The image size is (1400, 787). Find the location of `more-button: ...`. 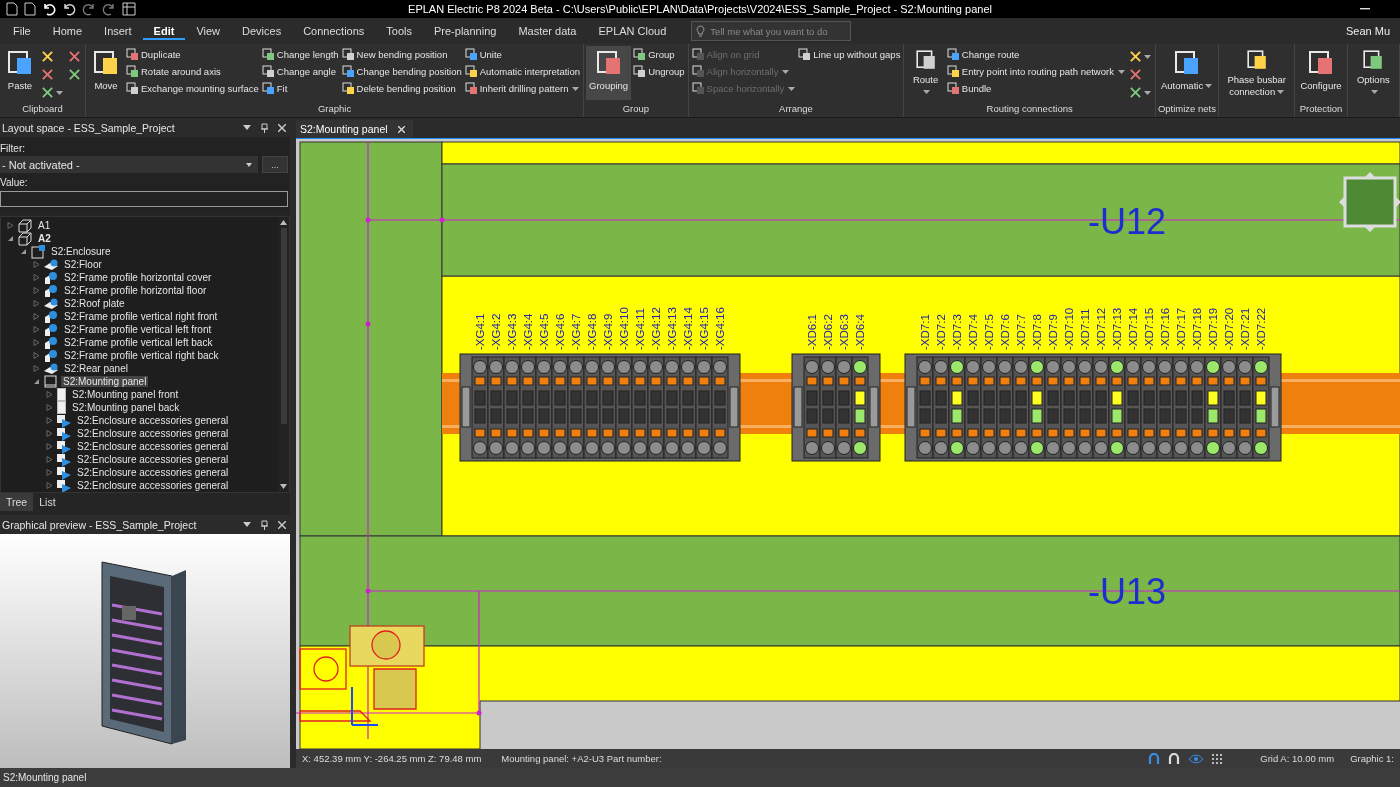

more-button: ... is located at coordinates (275, 164).